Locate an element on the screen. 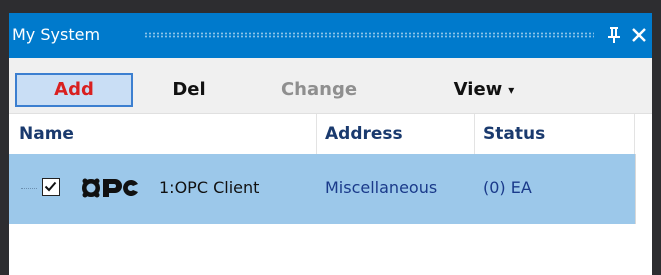 The height and width of the screenshot is (275, 661). column-header-status: Status is located at coordinates (555, 134).